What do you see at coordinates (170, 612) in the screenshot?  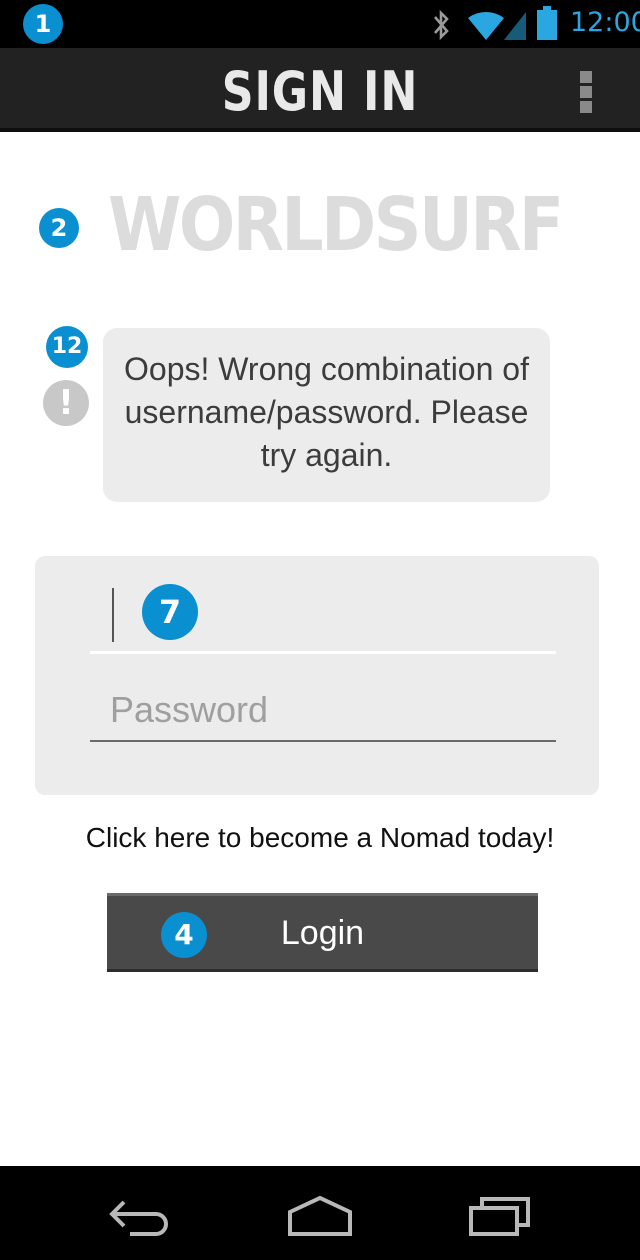 I see `callout-marker-7: 7` at bounding box center [170, 612].